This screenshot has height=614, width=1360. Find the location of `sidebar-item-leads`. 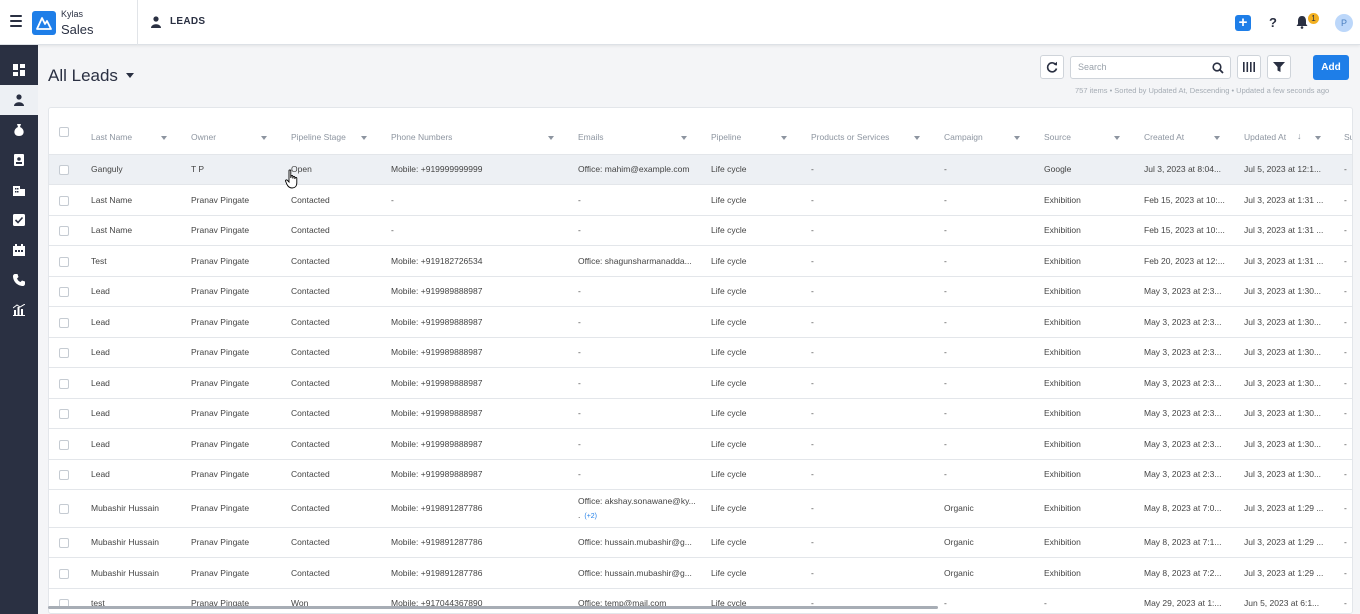

sidebar-item-leads is located at coordinates (19, 100).